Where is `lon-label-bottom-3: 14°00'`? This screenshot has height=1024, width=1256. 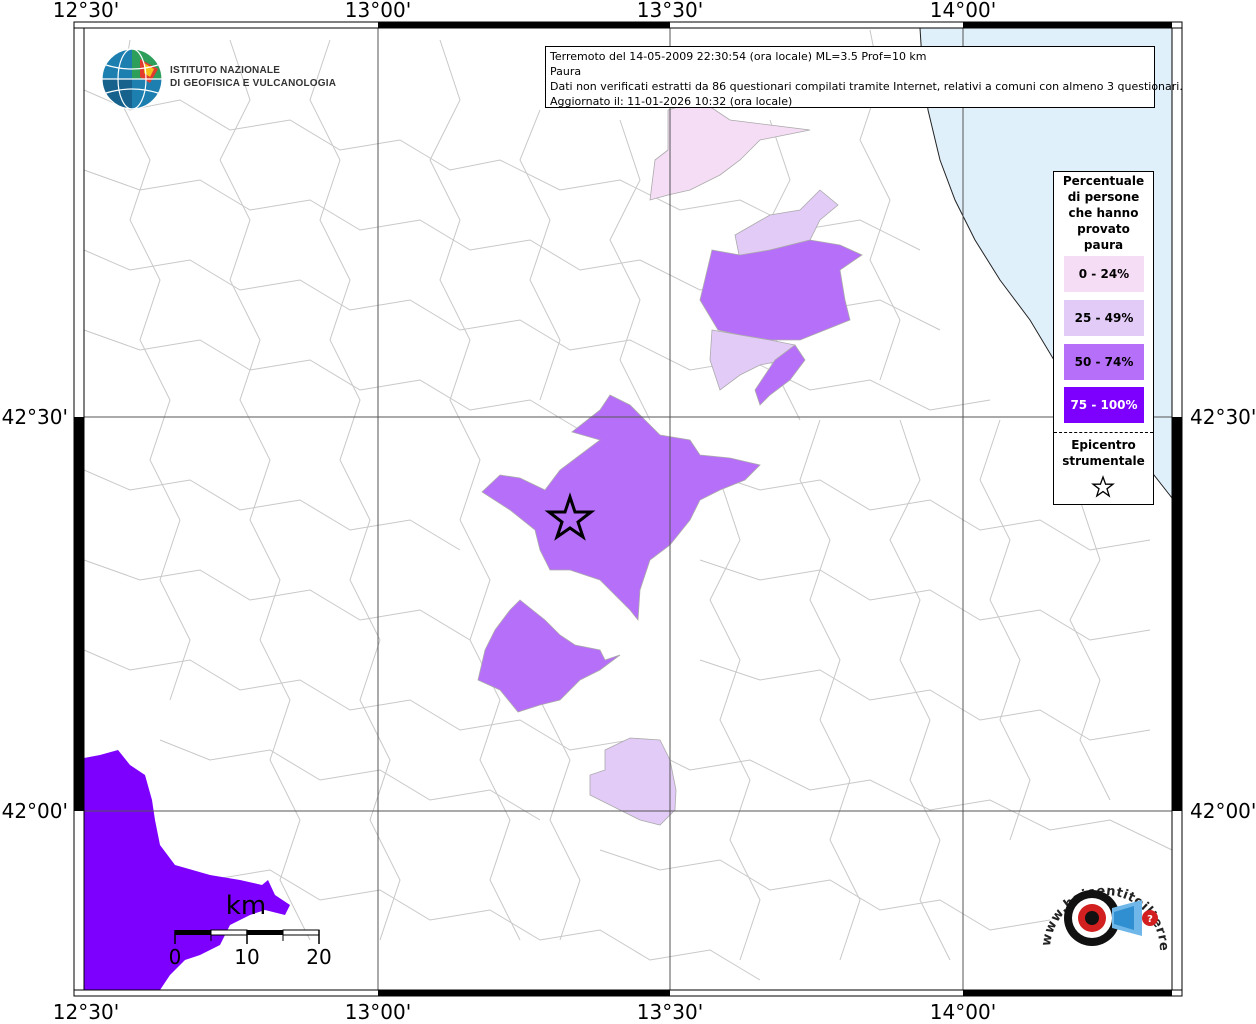
lon-label-bottom-3: 14°00' is located at coordinates (963, 1012).